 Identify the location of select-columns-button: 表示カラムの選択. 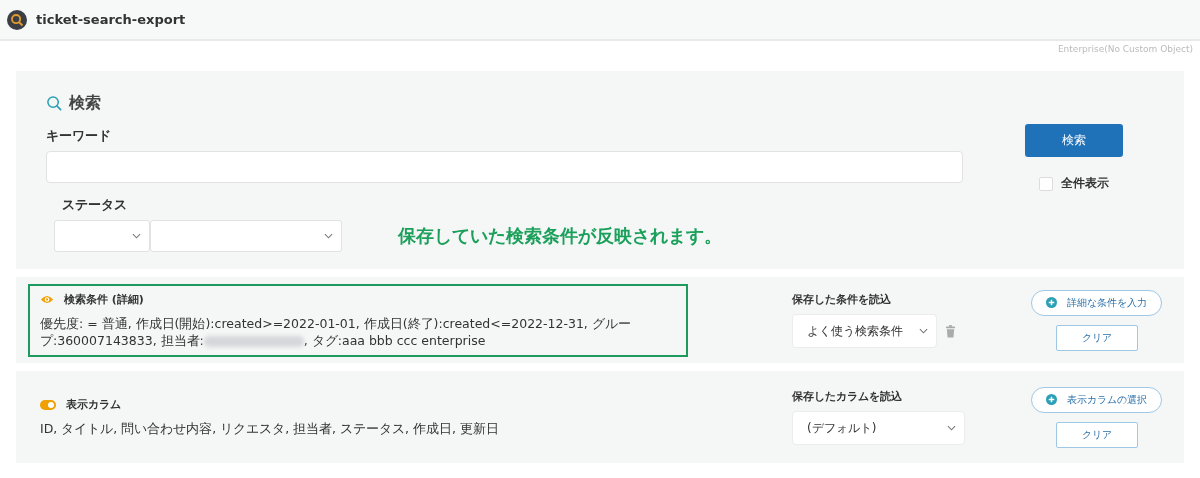
(1096, 399).